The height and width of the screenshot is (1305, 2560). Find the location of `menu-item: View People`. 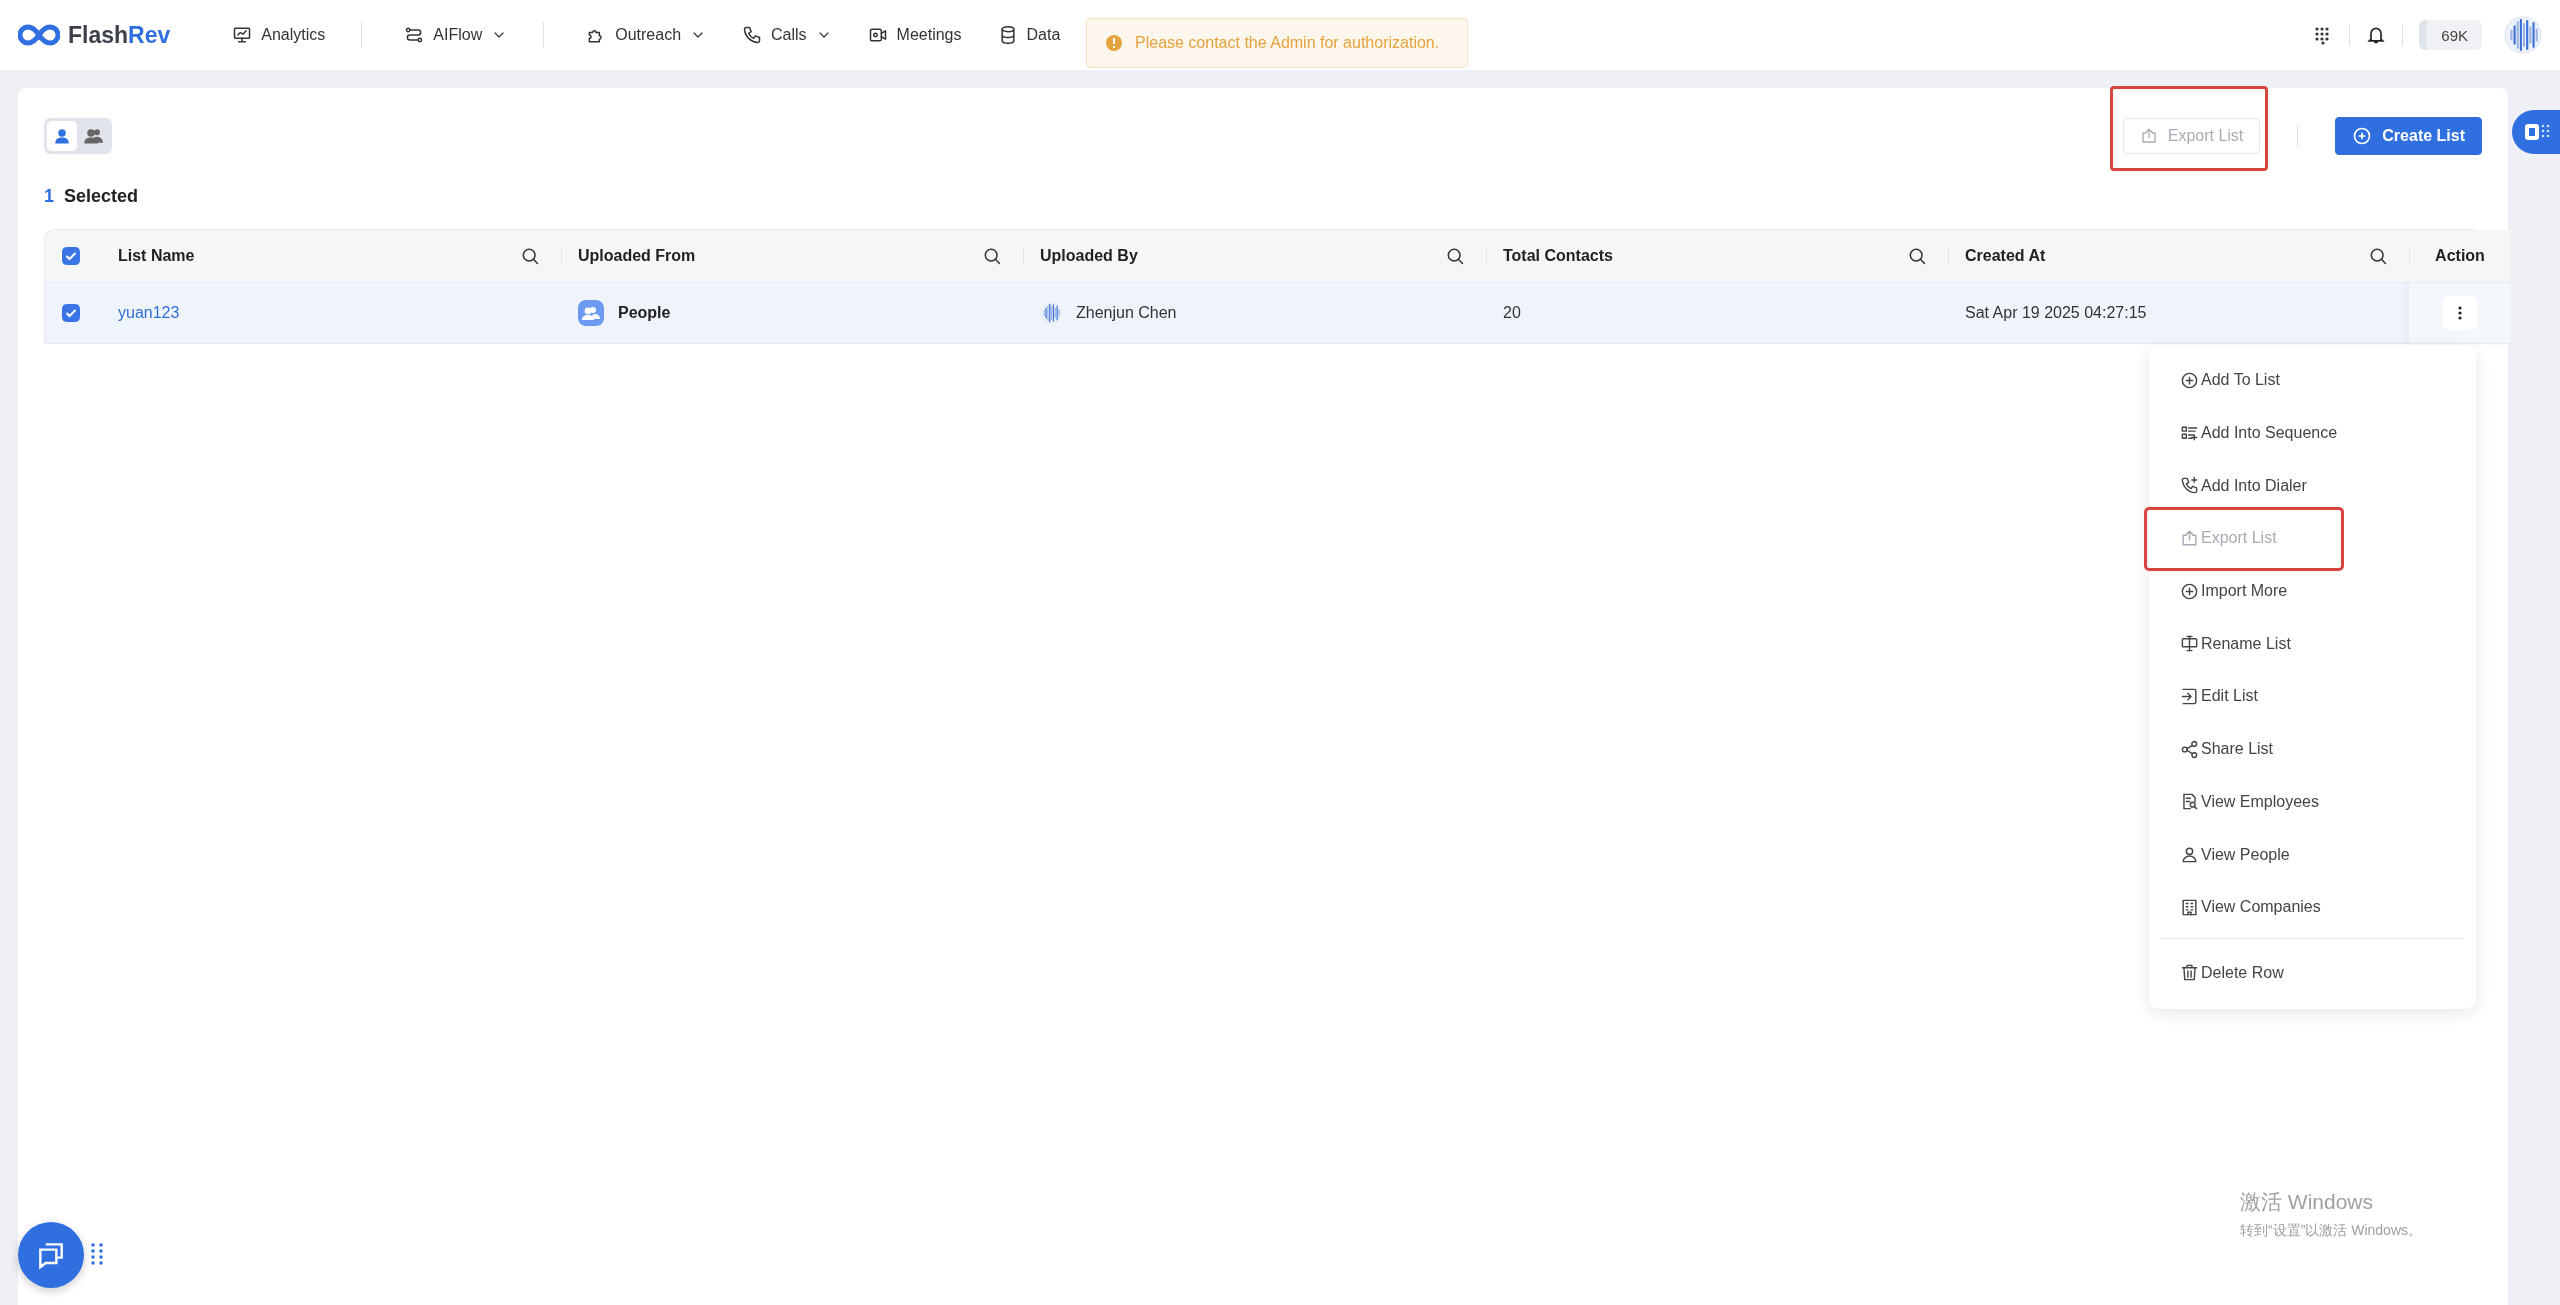

menu-item: View People is located at coordinates (2312, 854).